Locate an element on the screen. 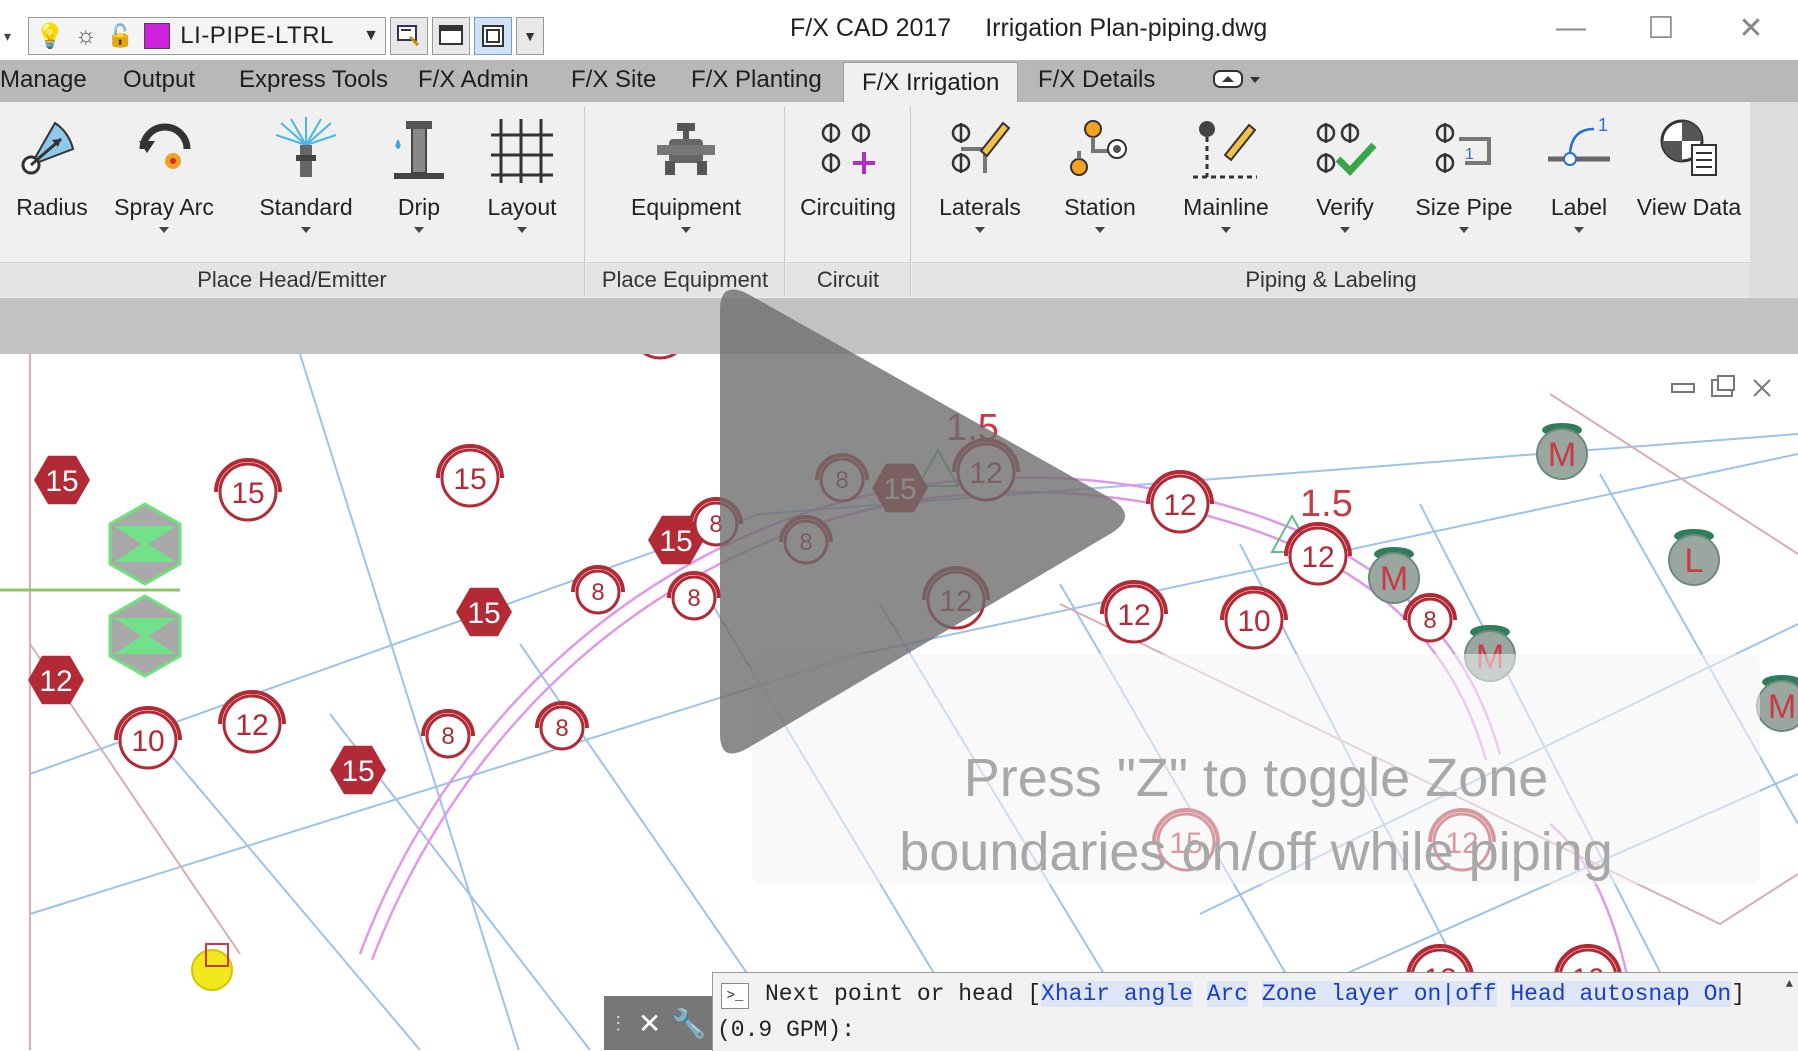  play-icon is located at coordinates (920, 530).